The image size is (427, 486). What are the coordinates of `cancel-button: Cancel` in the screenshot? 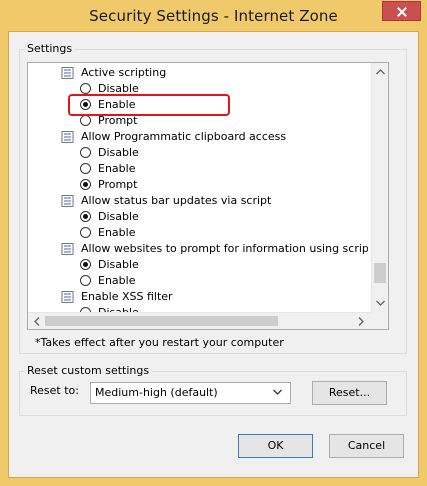 It's located at (366, 446).